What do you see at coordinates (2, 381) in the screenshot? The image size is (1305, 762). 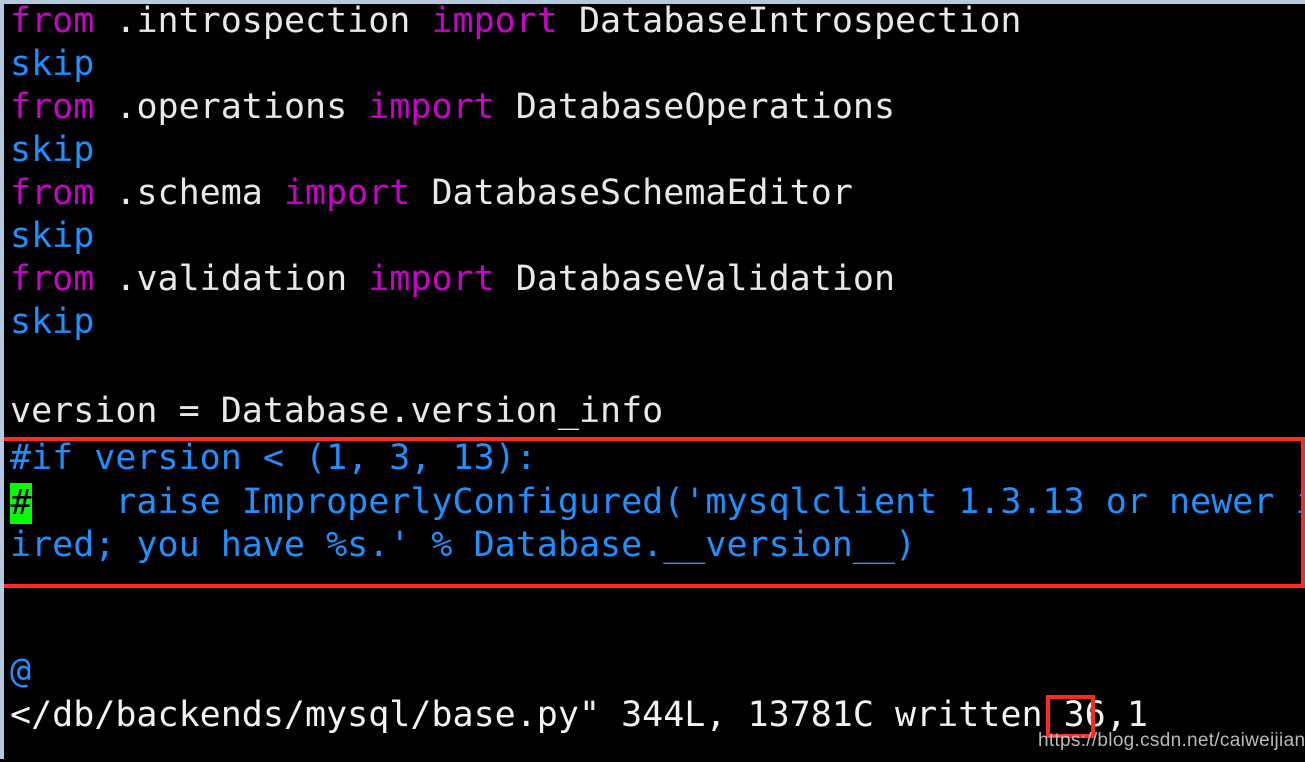 I see `window-frame-left-edge` at bounding box center [2, 381].